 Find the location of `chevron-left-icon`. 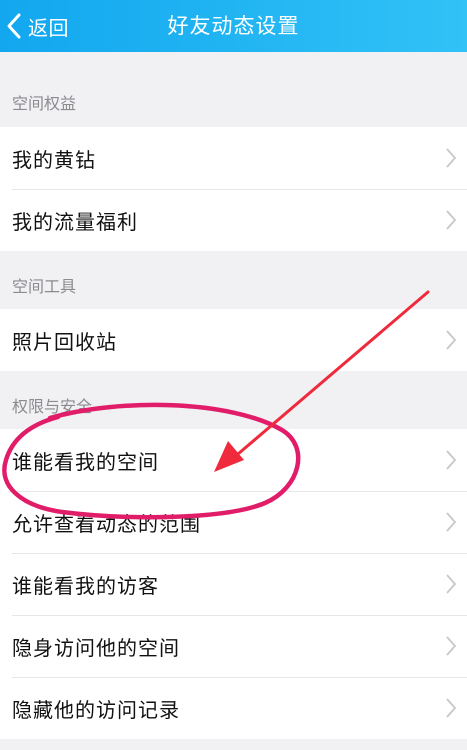

chevron-left-icon is located at coordinates (15, 26).